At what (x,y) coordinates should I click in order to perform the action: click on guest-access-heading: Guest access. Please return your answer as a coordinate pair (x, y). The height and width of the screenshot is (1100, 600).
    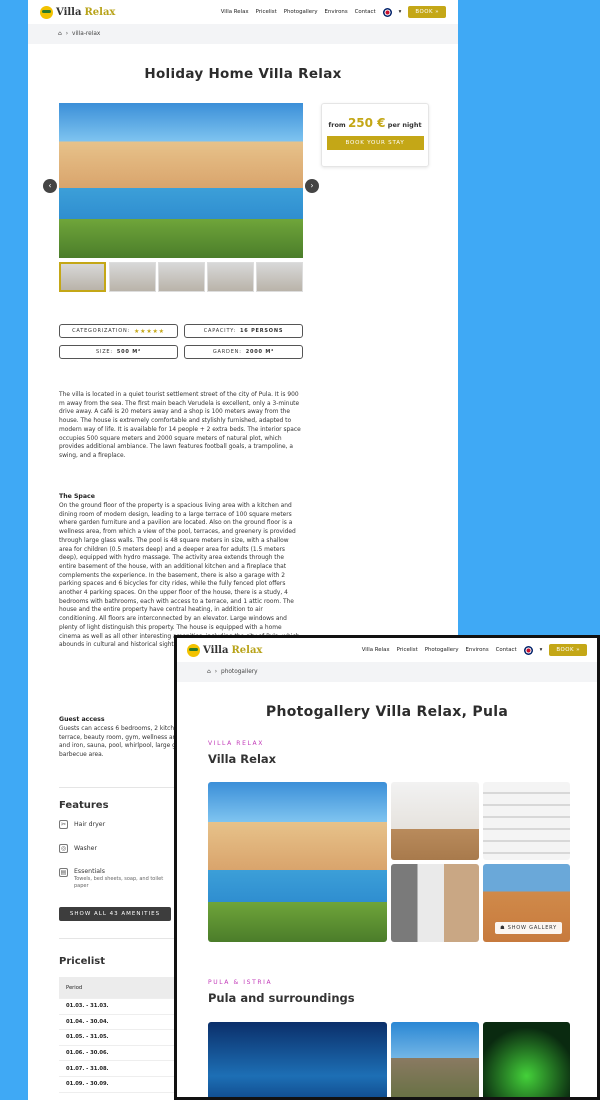
    Looking at the image, I should click on (82, 719).